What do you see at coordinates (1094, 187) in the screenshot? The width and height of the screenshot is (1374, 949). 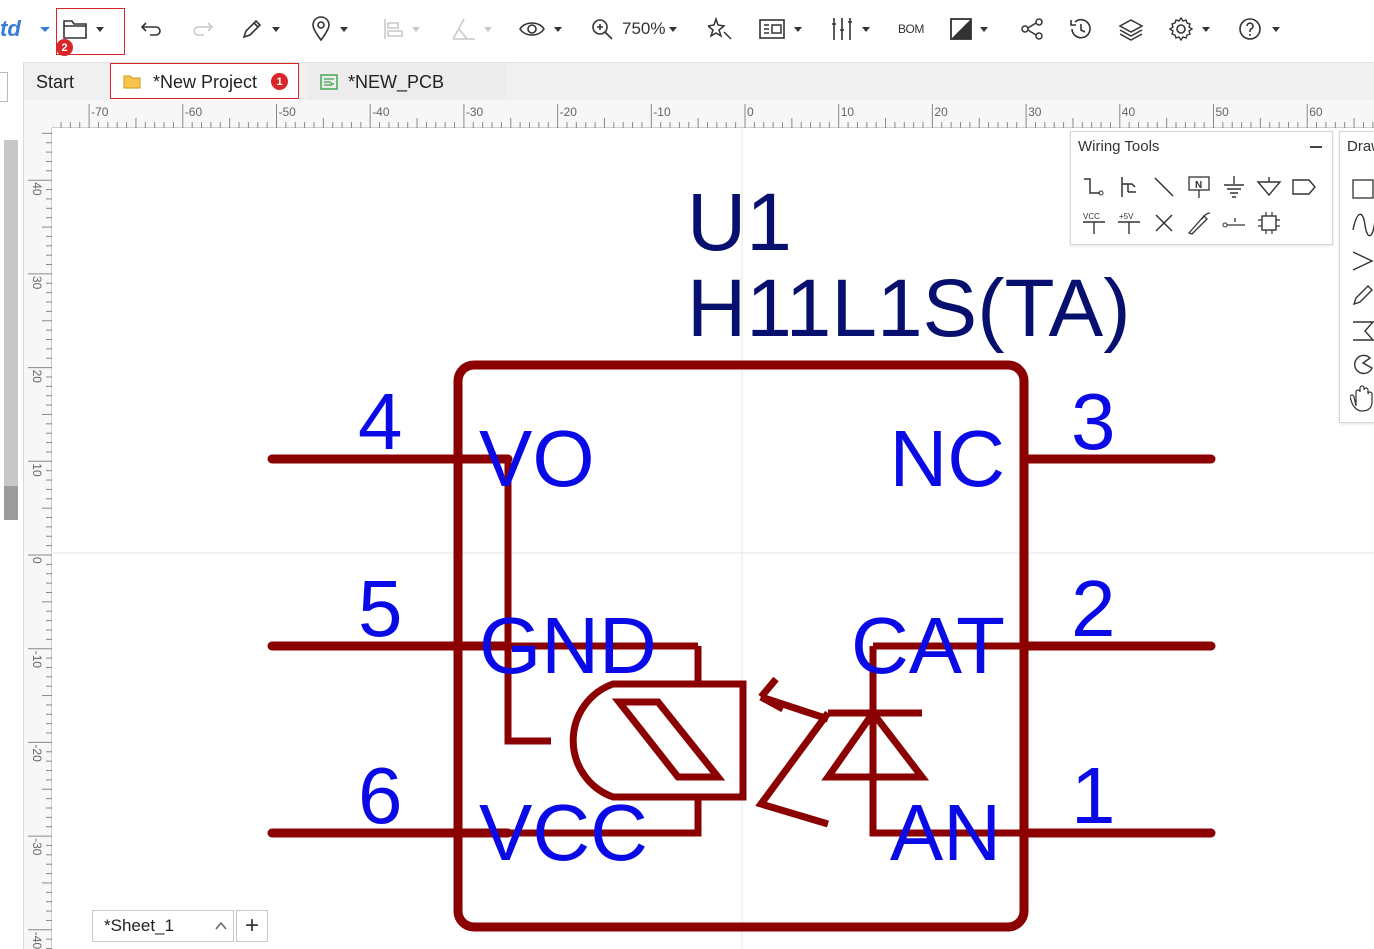 I see `wire-icon` at bounding box center [1094, 187].